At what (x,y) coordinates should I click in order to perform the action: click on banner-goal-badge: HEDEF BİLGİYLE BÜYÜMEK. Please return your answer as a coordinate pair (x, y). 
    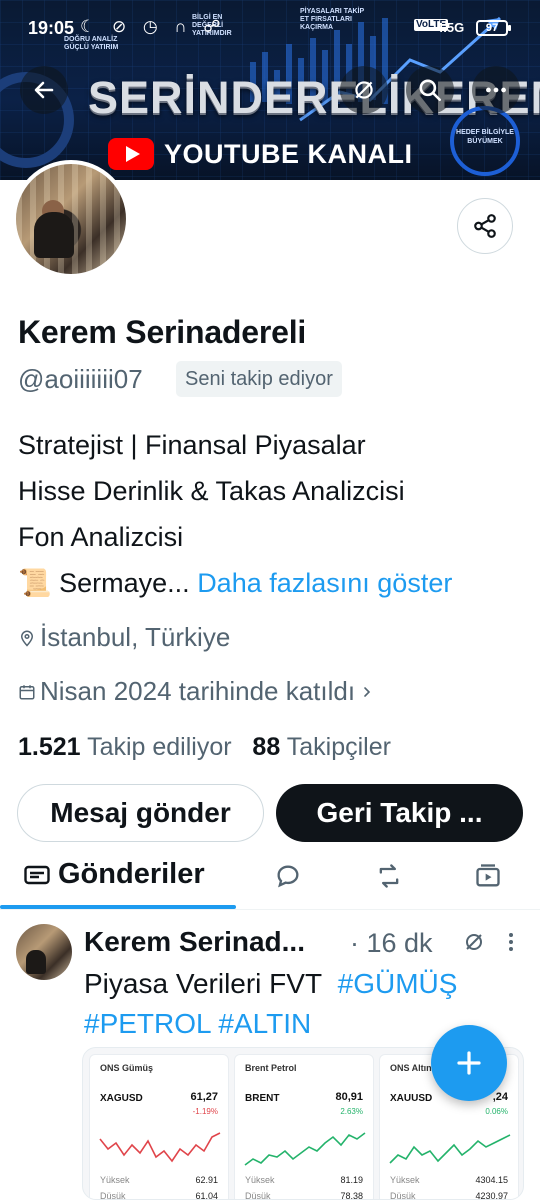
    Looking at the image, I should click on (485, 141).